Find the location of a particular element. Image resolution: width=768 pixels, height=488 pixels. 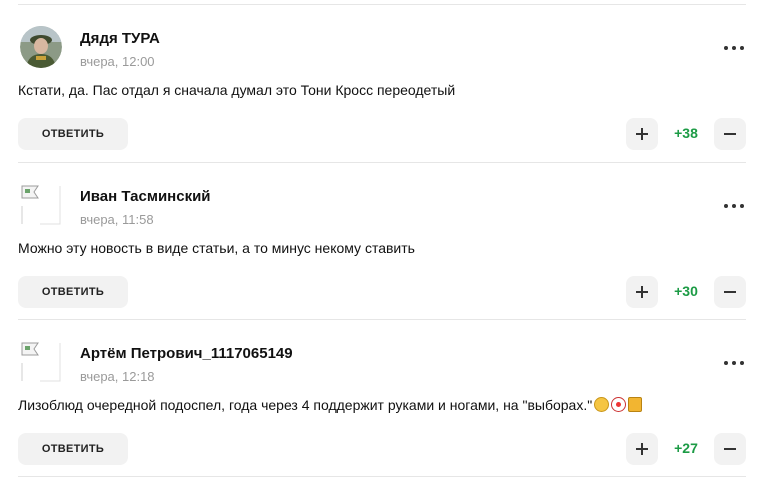

author-name: Иван Тасминский is located at coordinates (145, 196).